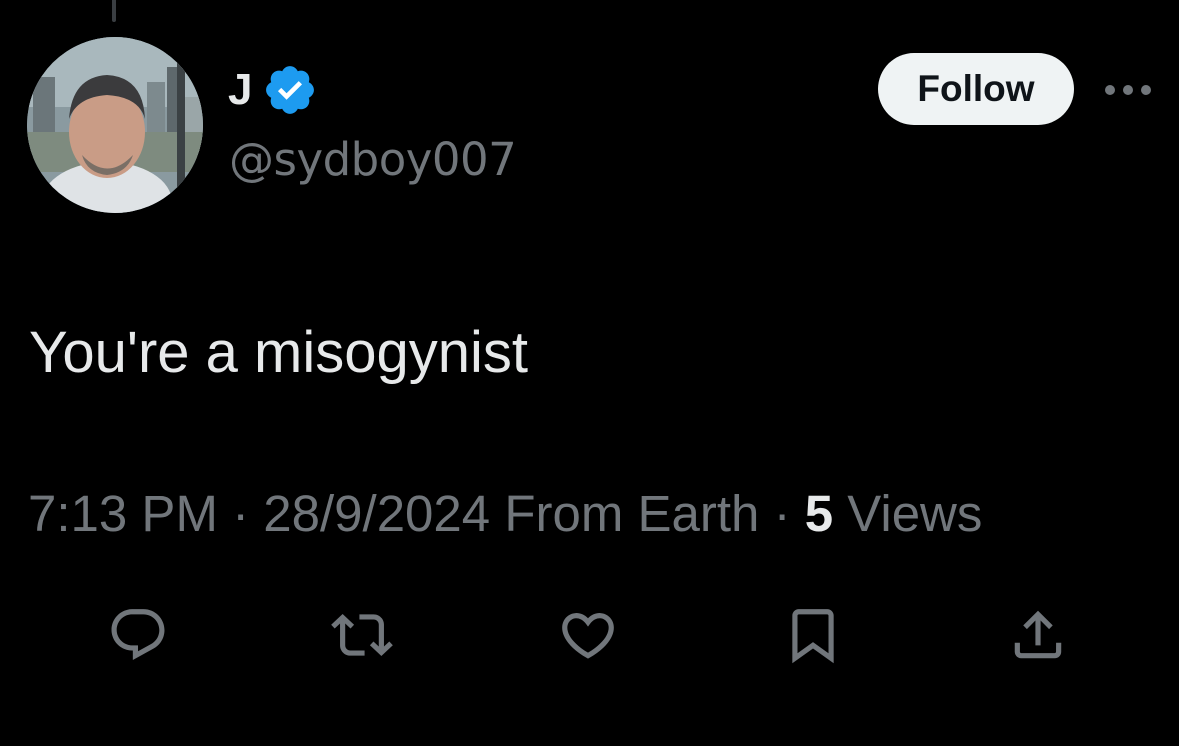  I want to click on author-name-row: J, so click(273, 90).